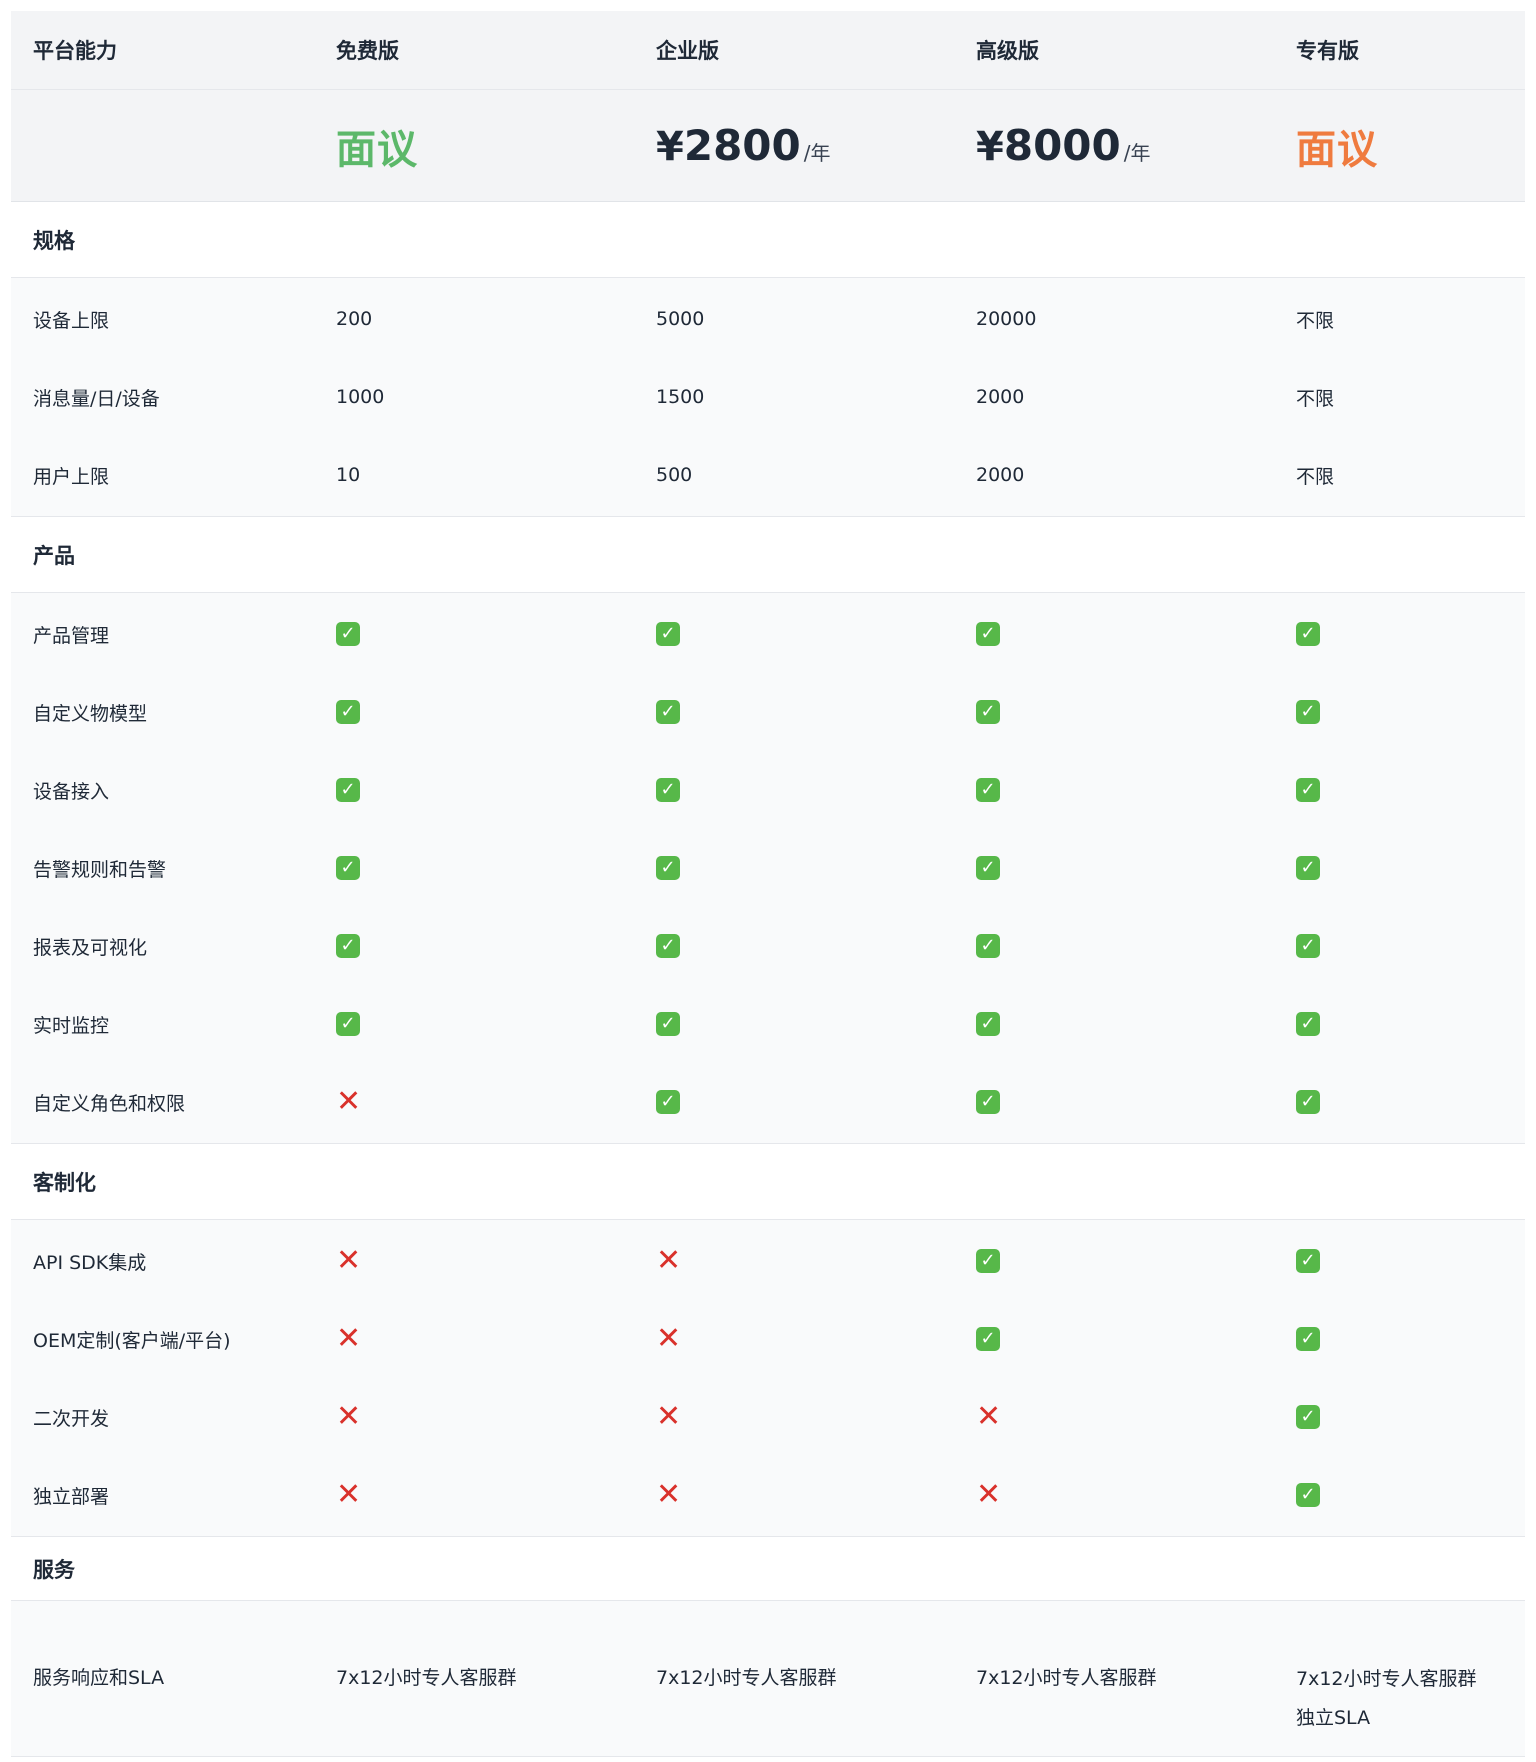 Image resolution: width=1536 pixels, height=1762 pixels. What do you see at coordinates (54, 555) in the screenshot?
I see `section-title: 产品` at bounding box center [54, 555].